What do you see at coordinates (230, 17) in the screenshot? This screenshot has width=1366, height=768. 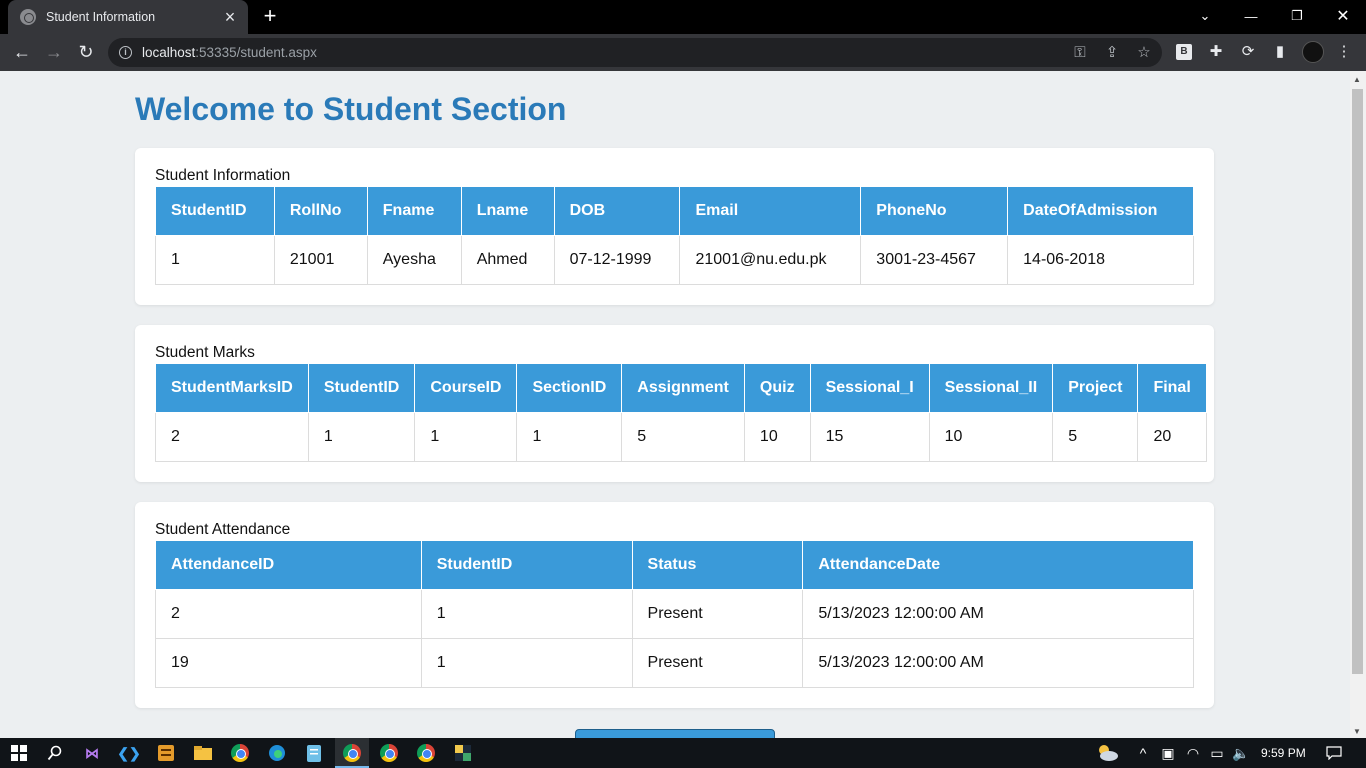 I see `close-tab-icon: ×` at bounding box center [230, 17].